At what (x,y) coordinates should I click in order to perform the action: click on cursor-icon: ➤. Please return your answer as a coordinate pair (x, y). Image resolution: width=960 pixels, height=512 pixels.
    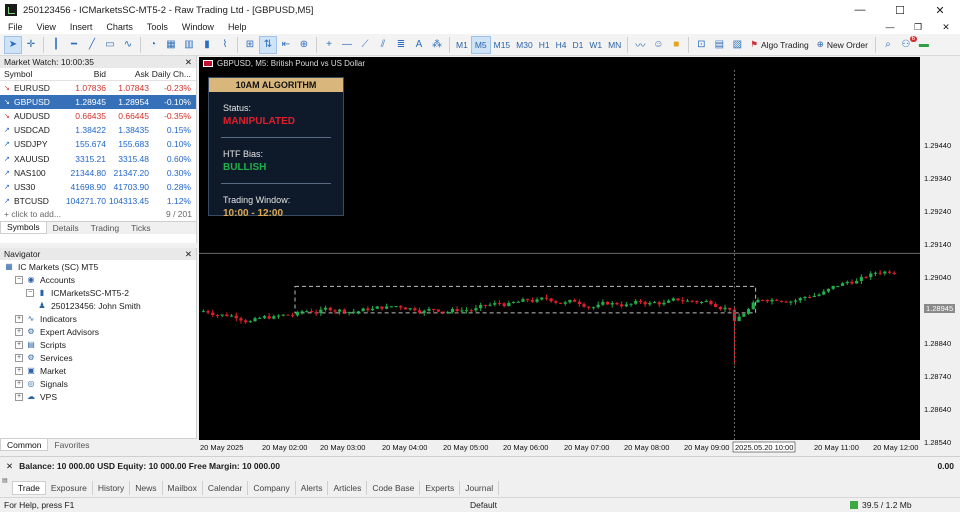
    Looking at the image, I should click on (13, 44).